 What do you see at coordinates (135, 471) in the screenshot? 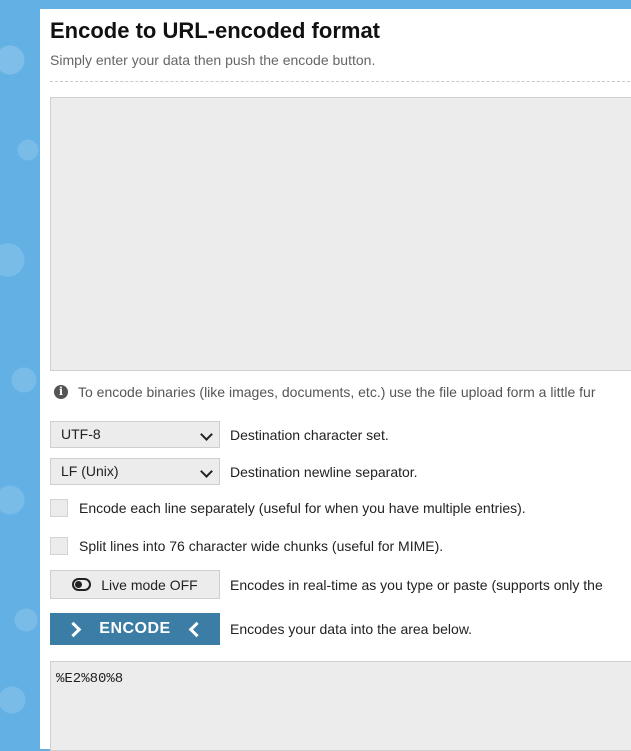
I see `newline-select: LF (Unix)` at bounding box center [135, 471].